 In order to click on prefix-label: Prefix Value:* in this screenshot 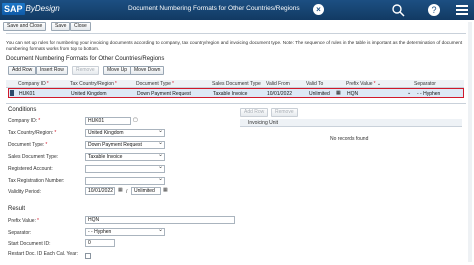, I will do `click(23, 221)`.